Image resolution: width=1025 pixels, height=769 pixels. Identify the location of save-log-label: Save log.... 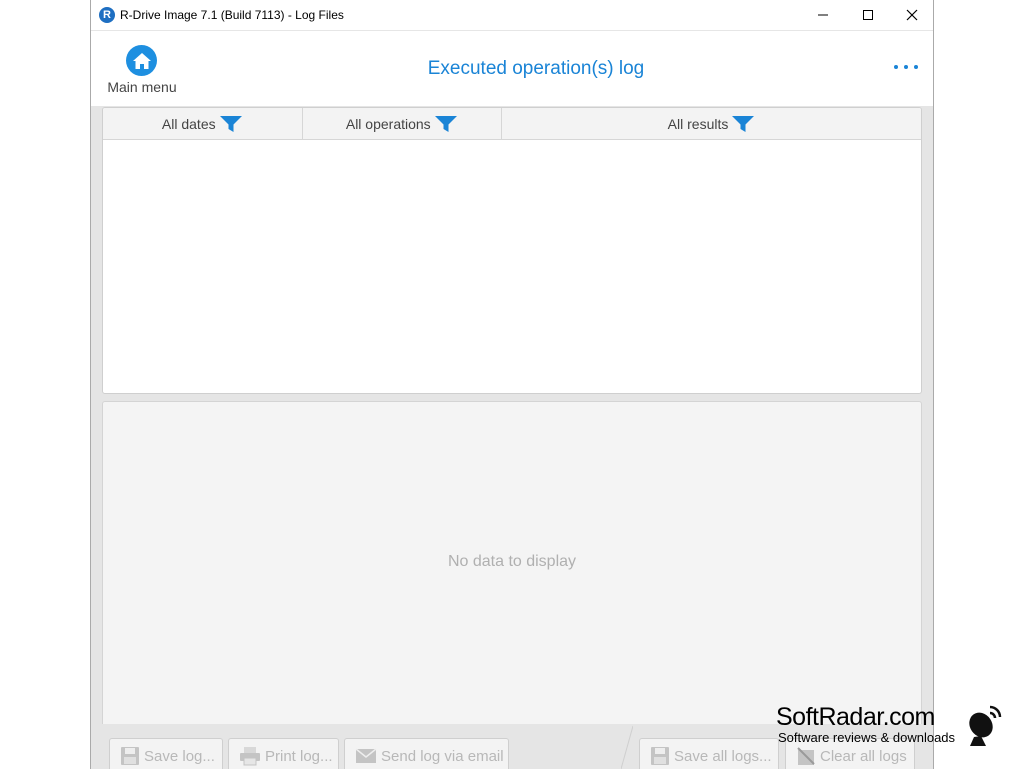
(179, 756).